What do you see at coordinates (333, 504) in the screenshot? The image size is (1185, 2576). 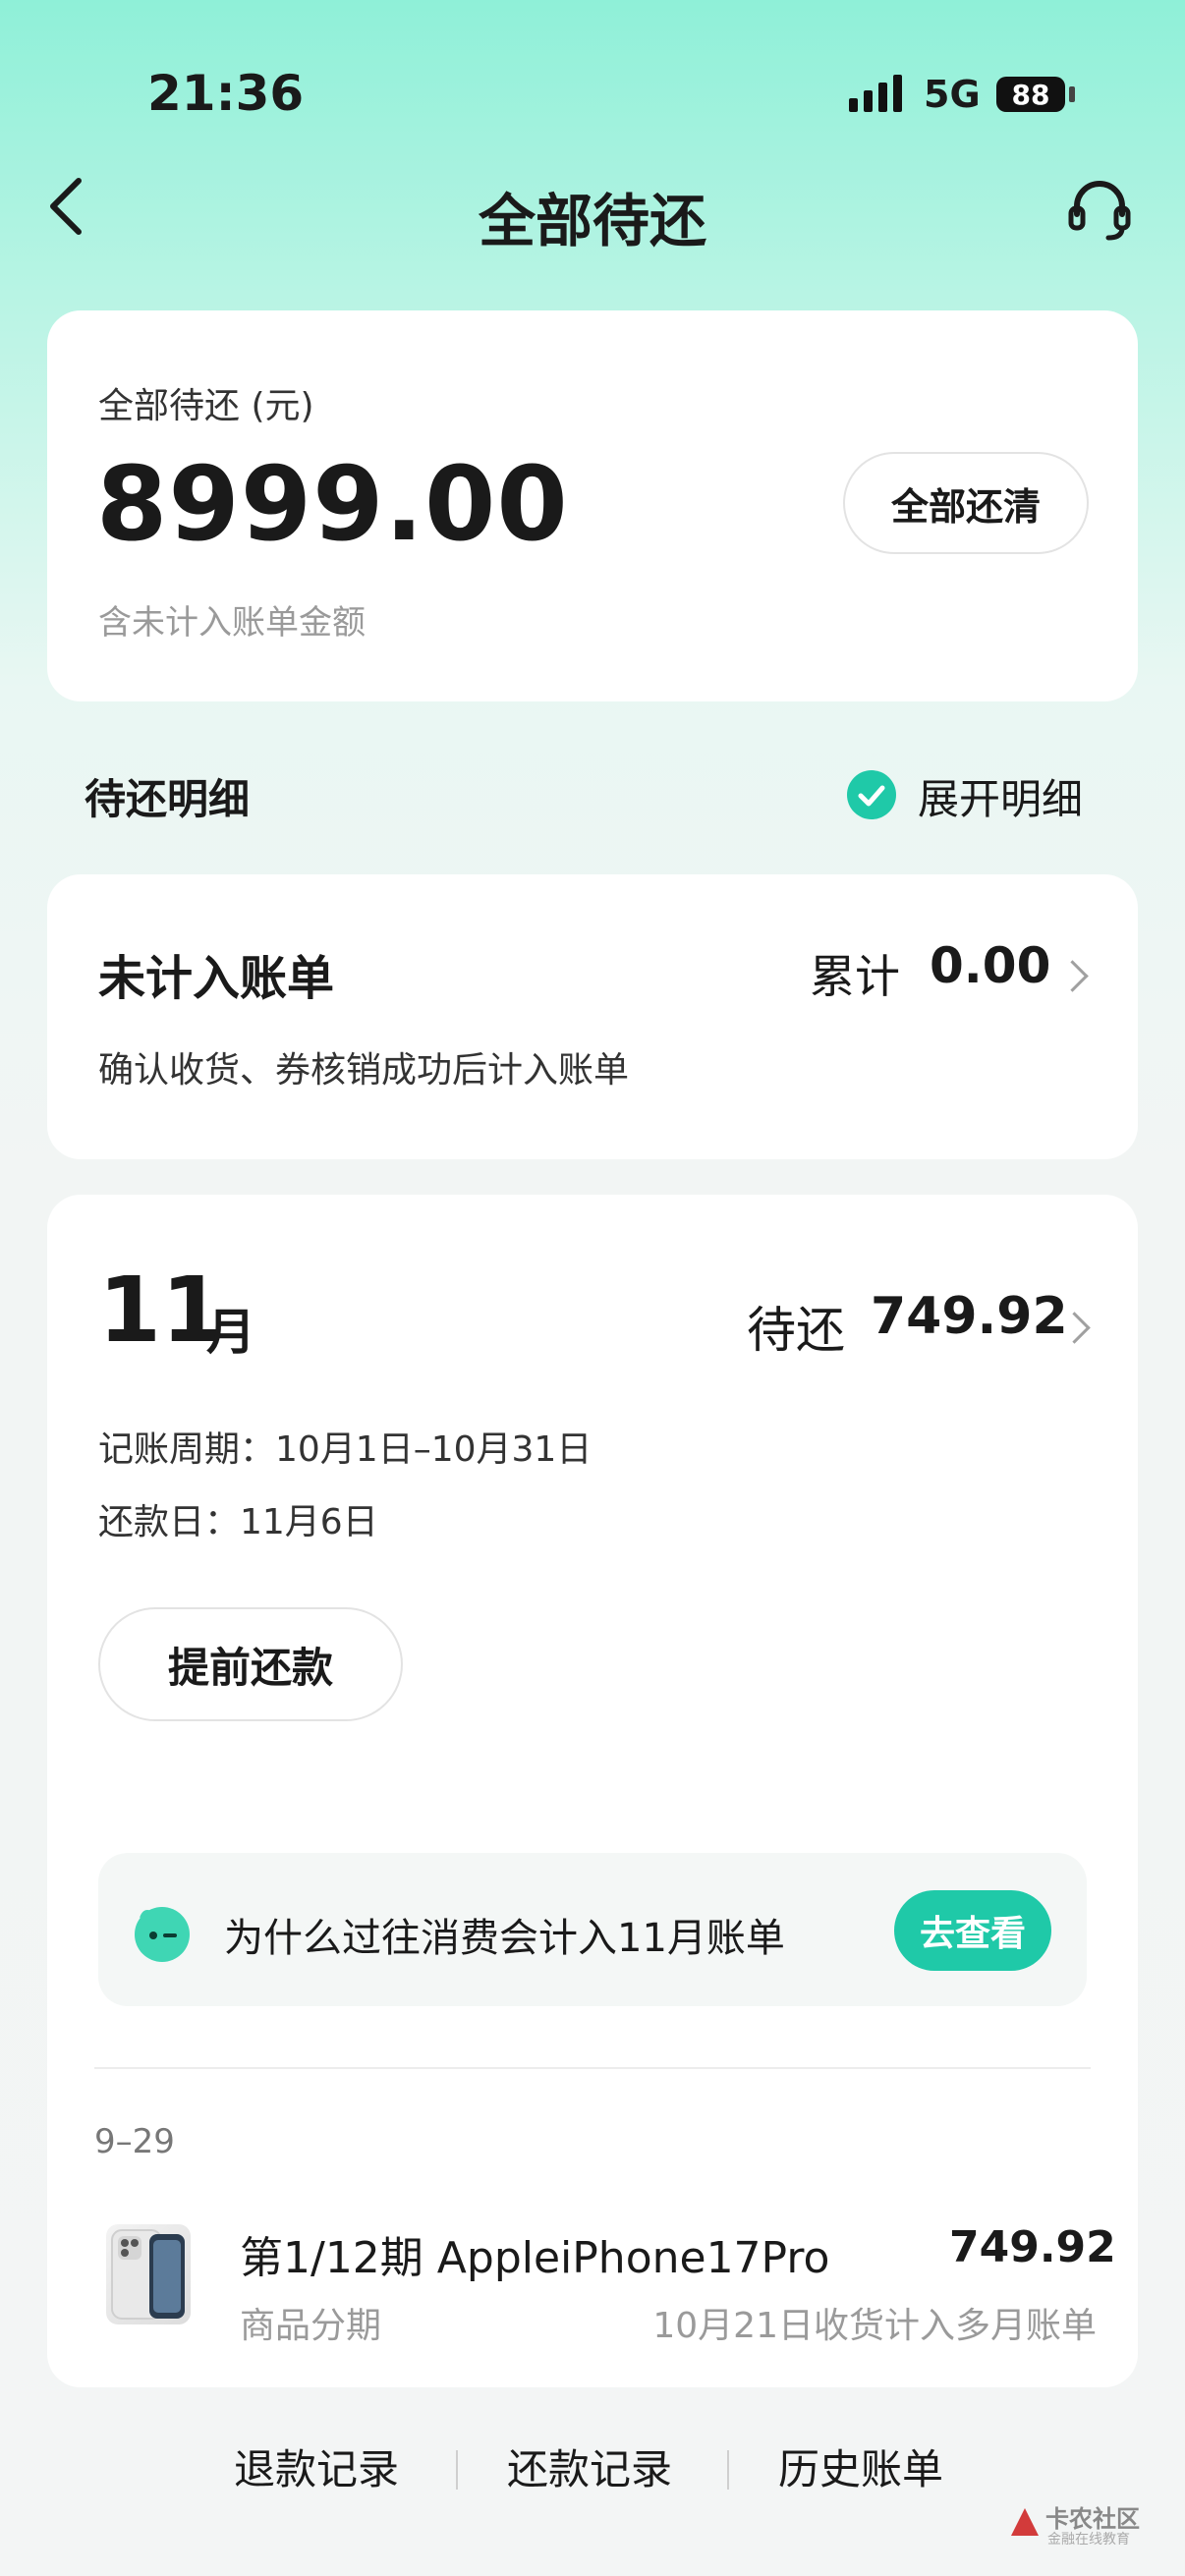 I see `summary-amount: 8999.00` at bounding box center [333, 504].